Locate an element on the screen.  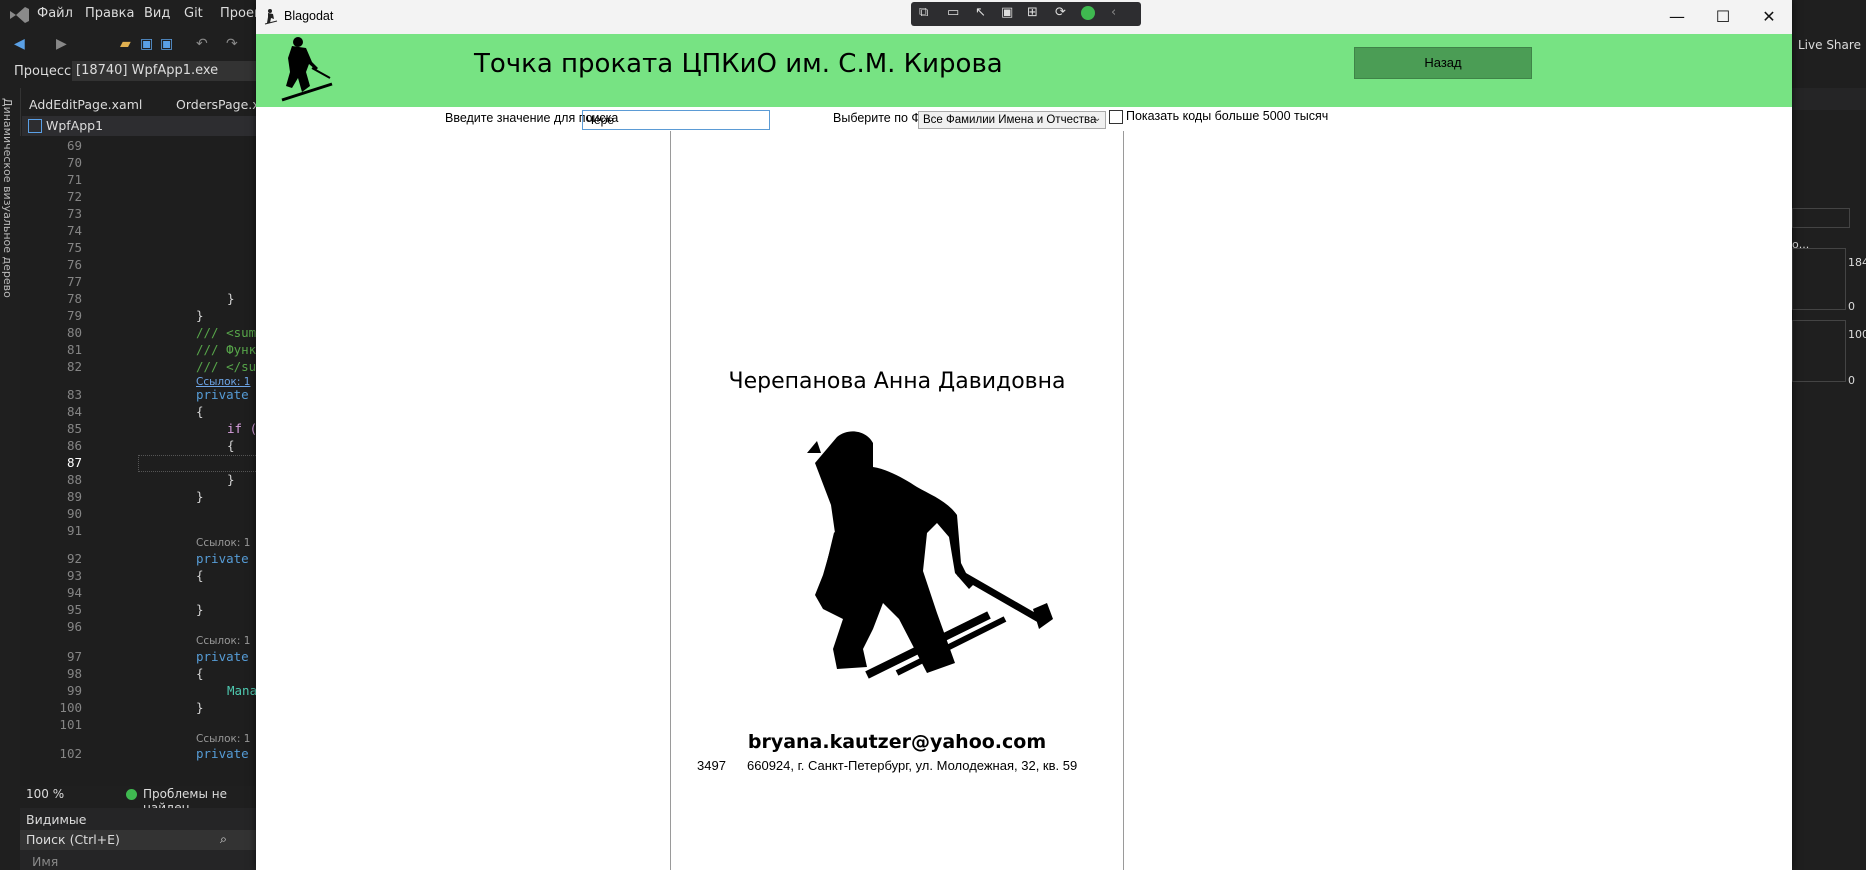
line-number: 91 is located at coordinates (74, 530).